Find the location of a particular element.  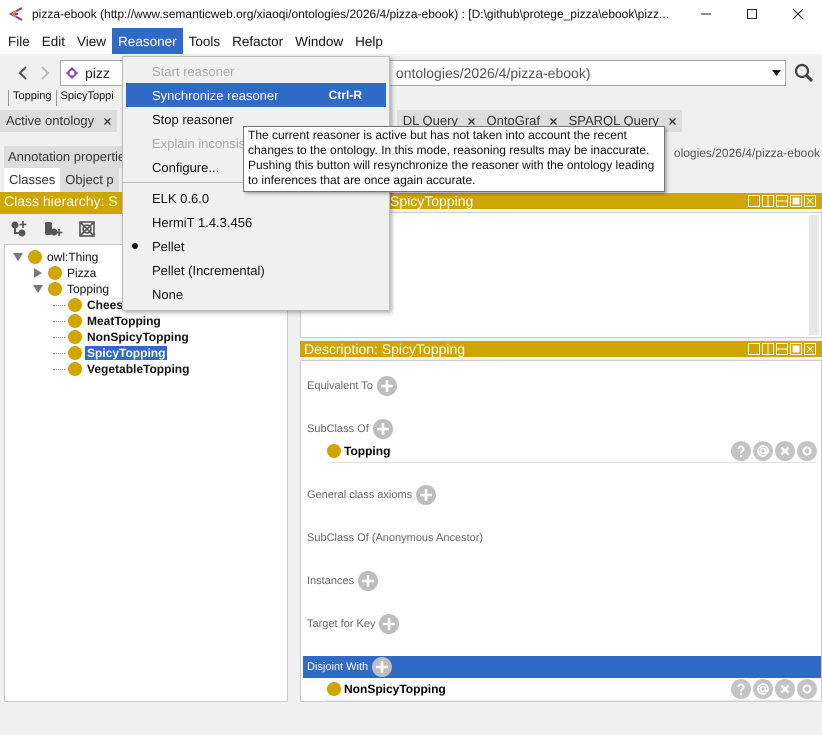

add-icon is located at coordinates (382, 667).